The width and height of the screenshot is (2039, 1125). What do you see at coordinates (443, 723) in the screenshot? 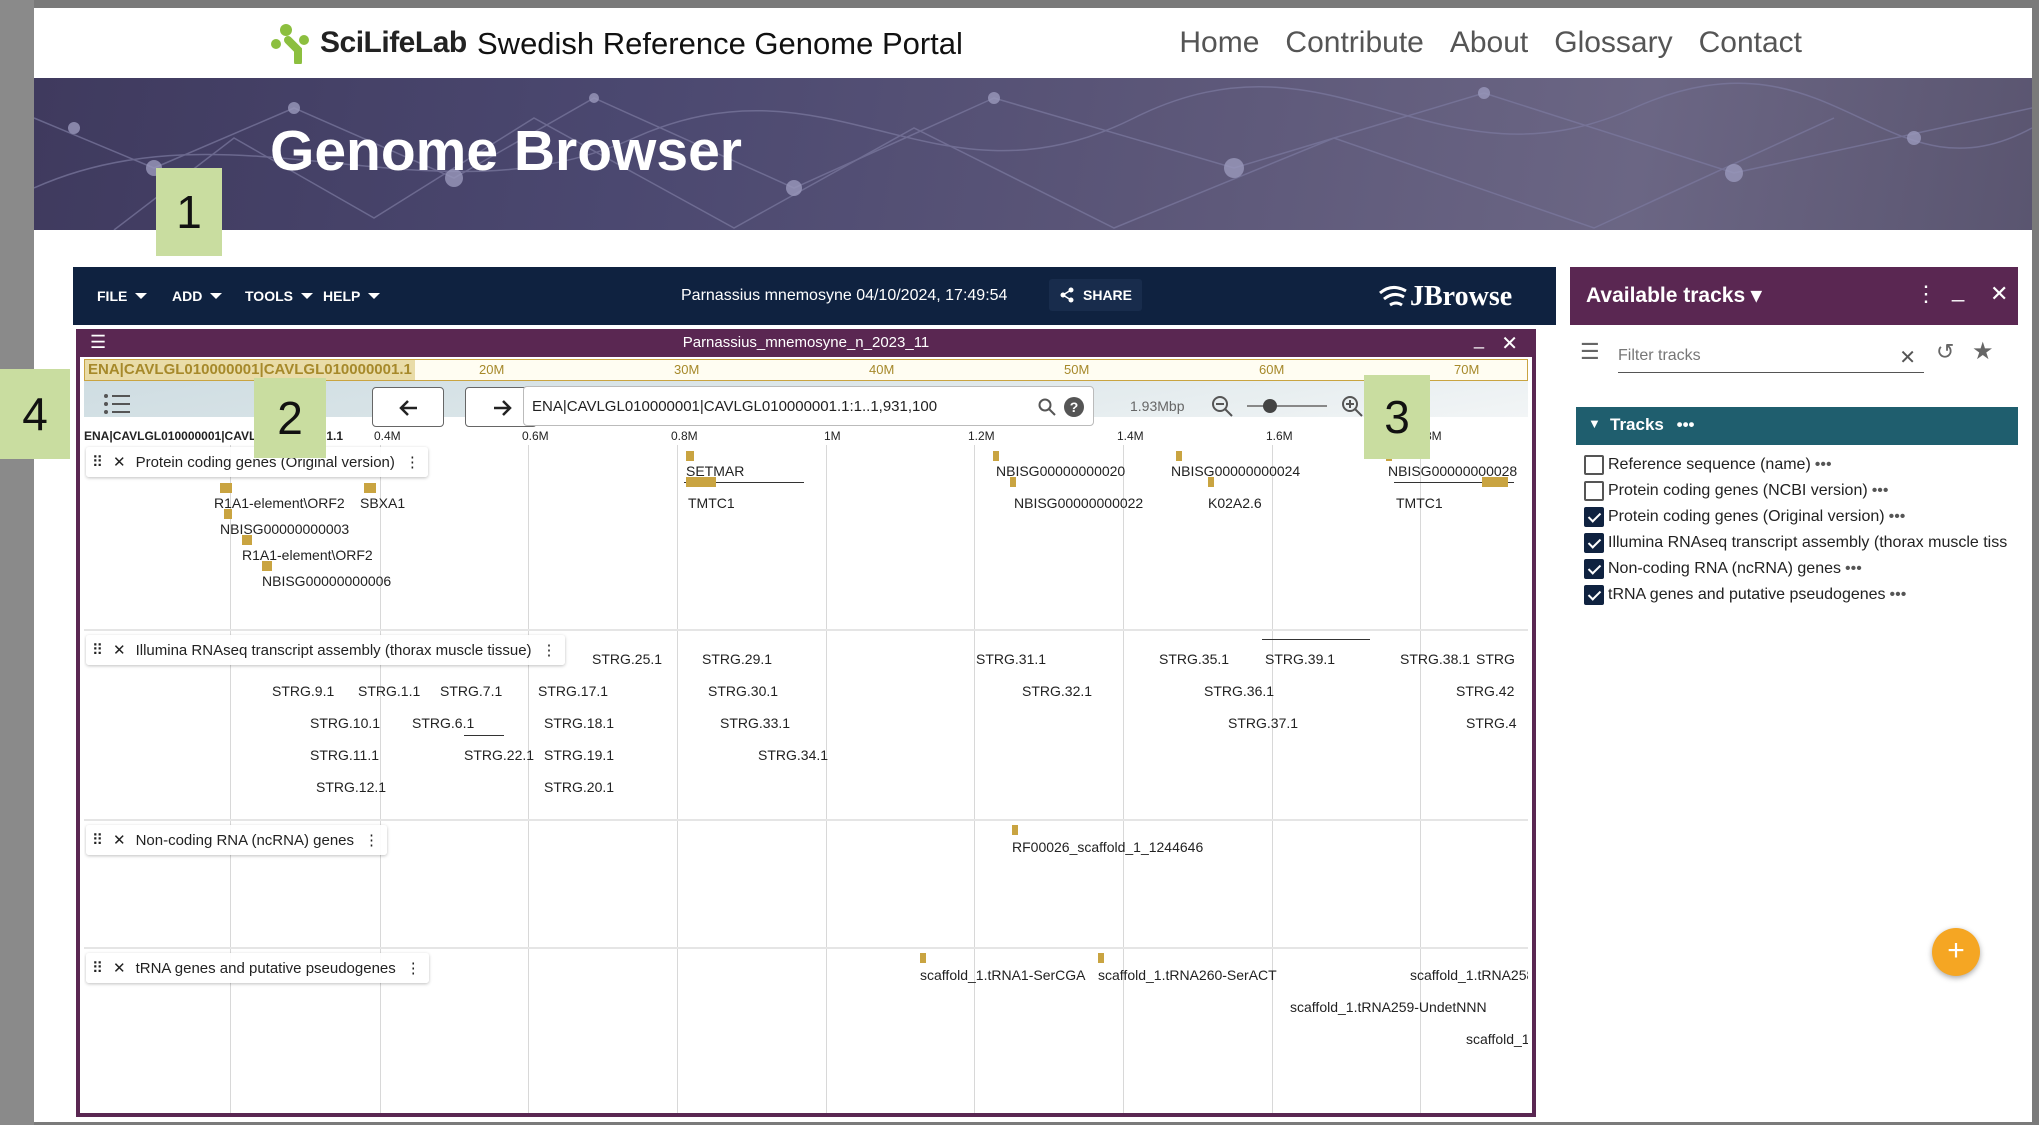
I see `feature-label: STRG.6.1` at bounding box center [443, 723].